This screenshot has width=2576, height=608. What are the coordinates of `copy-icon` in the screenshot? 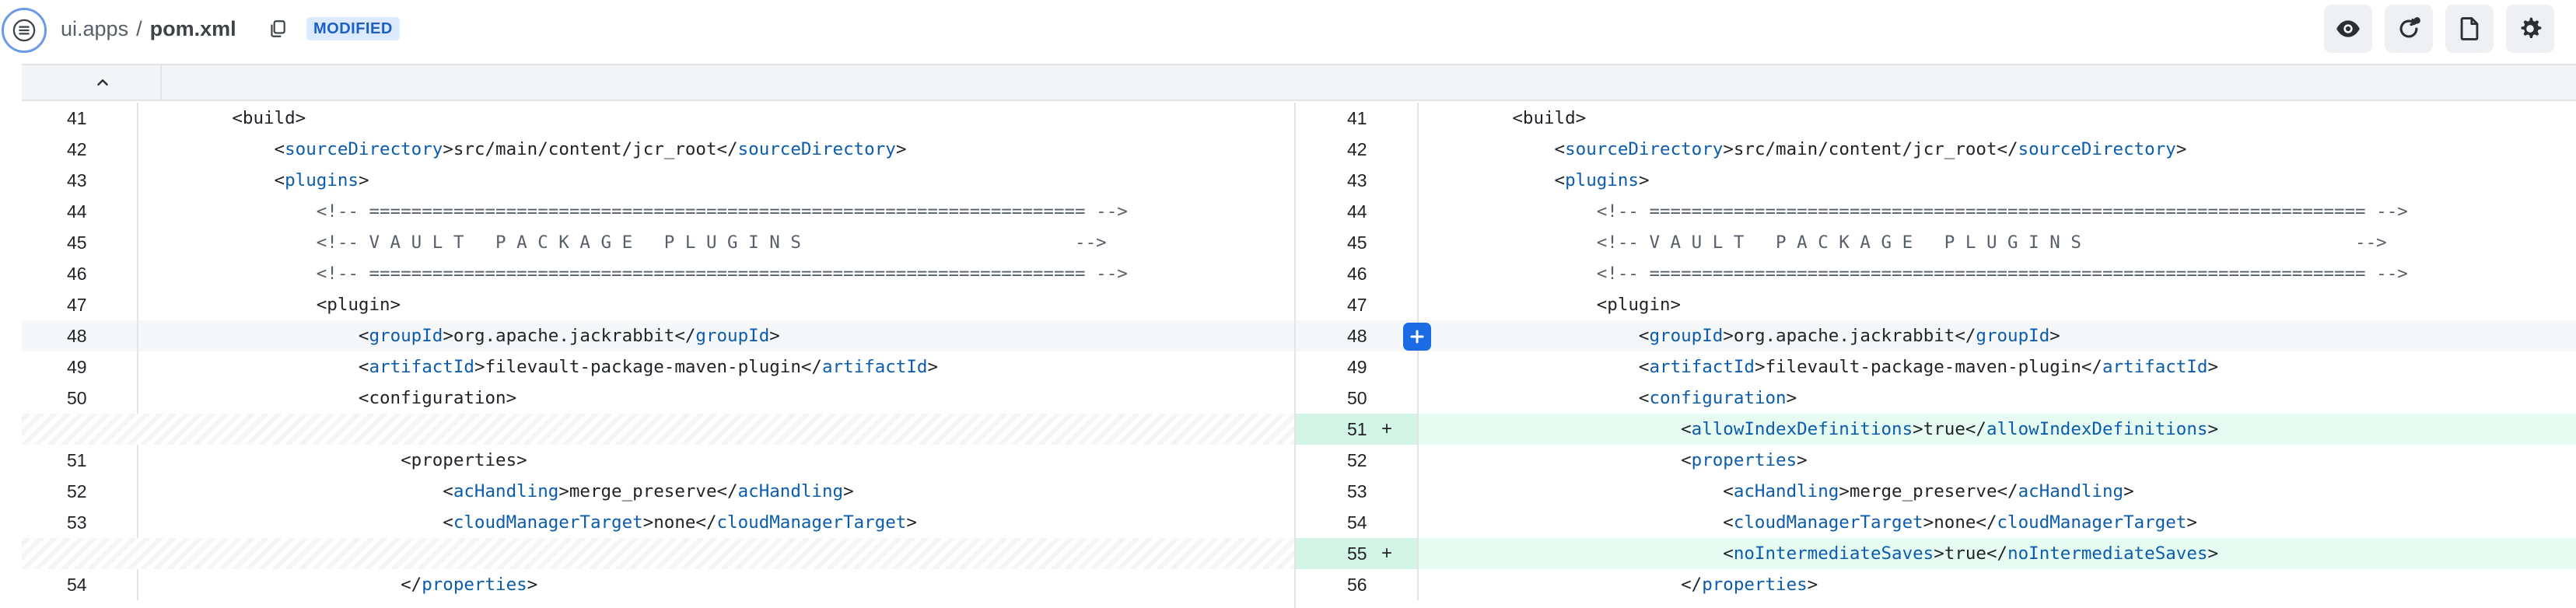 It's located at (278, 28).